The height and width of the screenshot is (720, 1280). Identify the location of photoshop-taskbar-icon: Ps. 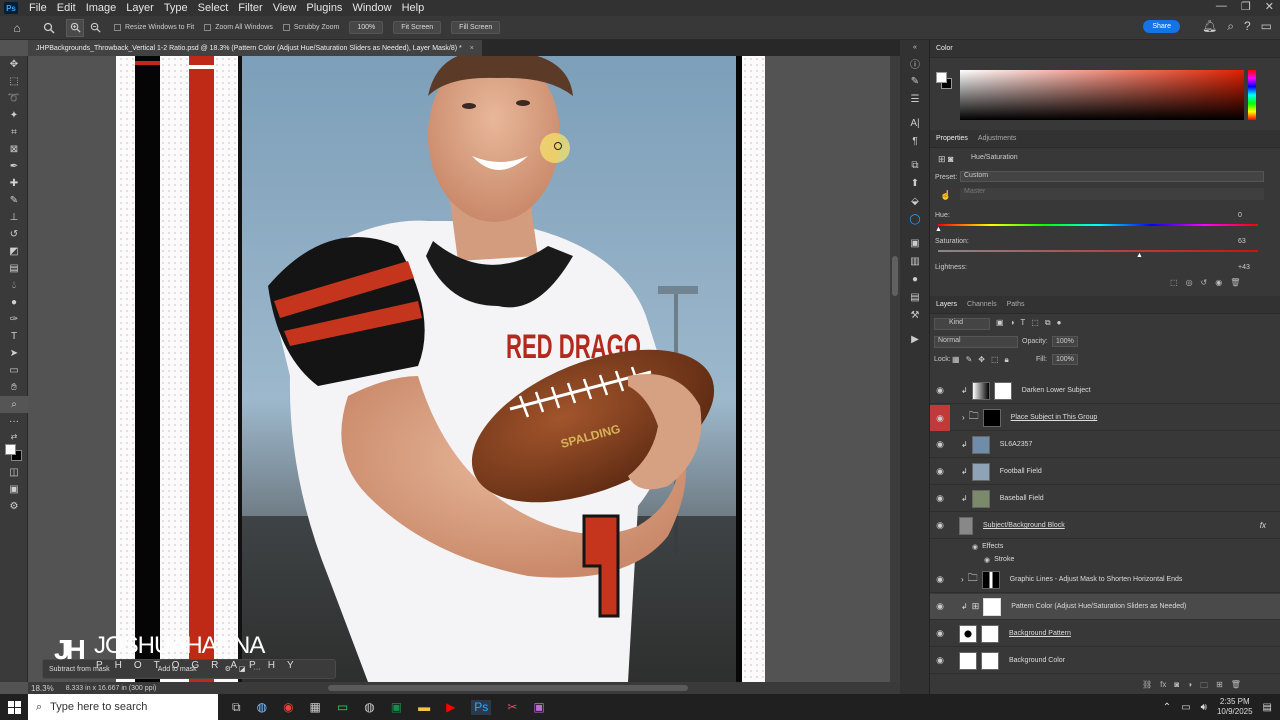
(481, 707).